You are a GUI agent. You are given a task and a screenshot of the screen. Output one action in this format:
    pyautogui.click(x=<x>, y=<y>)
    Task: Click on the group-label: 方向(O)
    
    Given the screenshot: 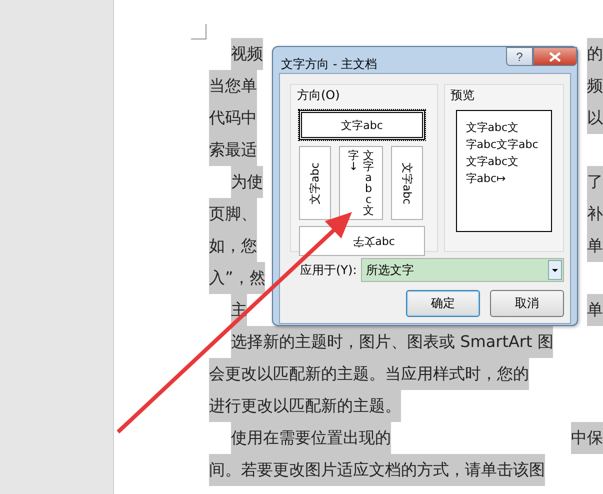 What is the action you would take?
    pyautogui.click(x=319, y=95)
    